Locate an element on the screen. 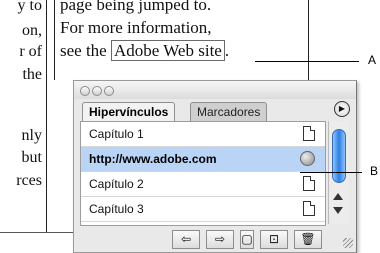 The width and height of the screenshot is (380, 253). callout-a-line is located at coordinates (307, 61).